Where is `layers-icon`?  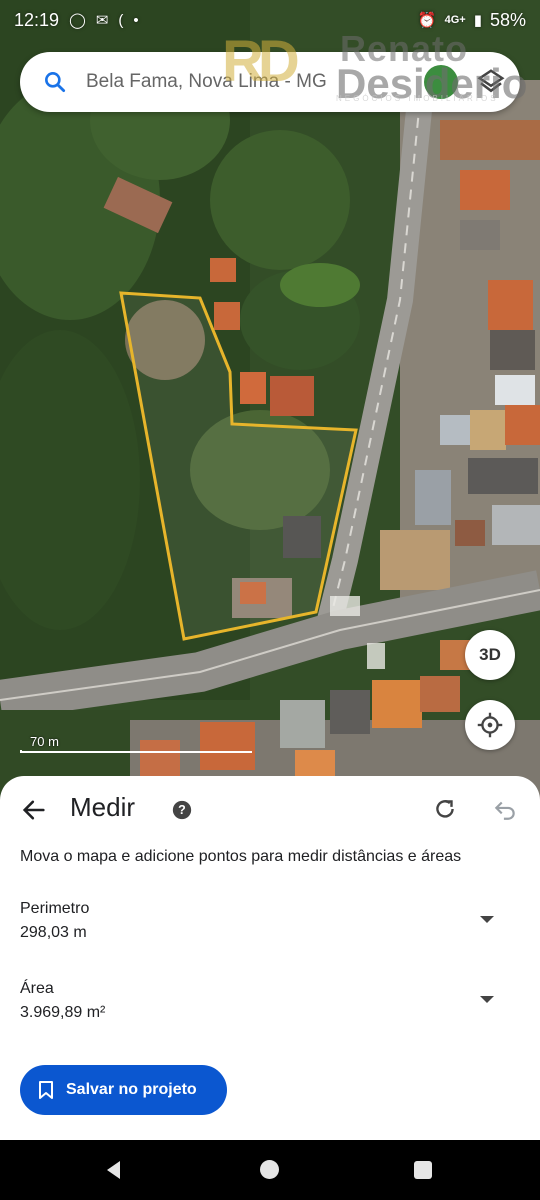
layers-icon is located at coordinates (491, 82).